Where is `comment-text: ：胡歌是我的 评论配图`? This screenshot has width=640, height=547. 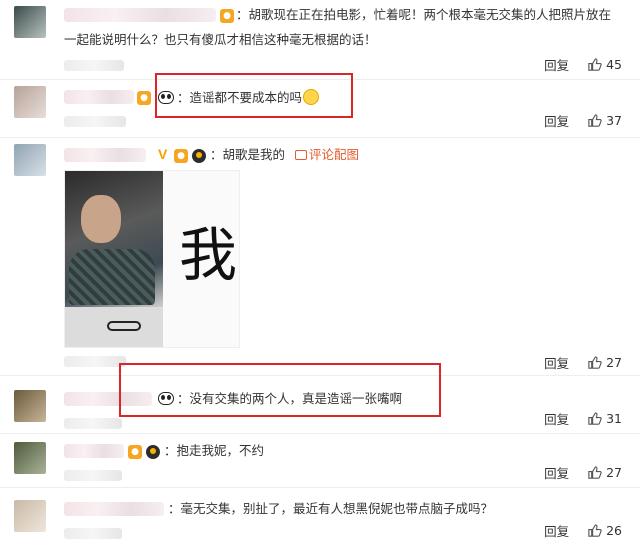 comment-text: ：胡歌是我的 评论配图 is located at coordinates (285, 154).